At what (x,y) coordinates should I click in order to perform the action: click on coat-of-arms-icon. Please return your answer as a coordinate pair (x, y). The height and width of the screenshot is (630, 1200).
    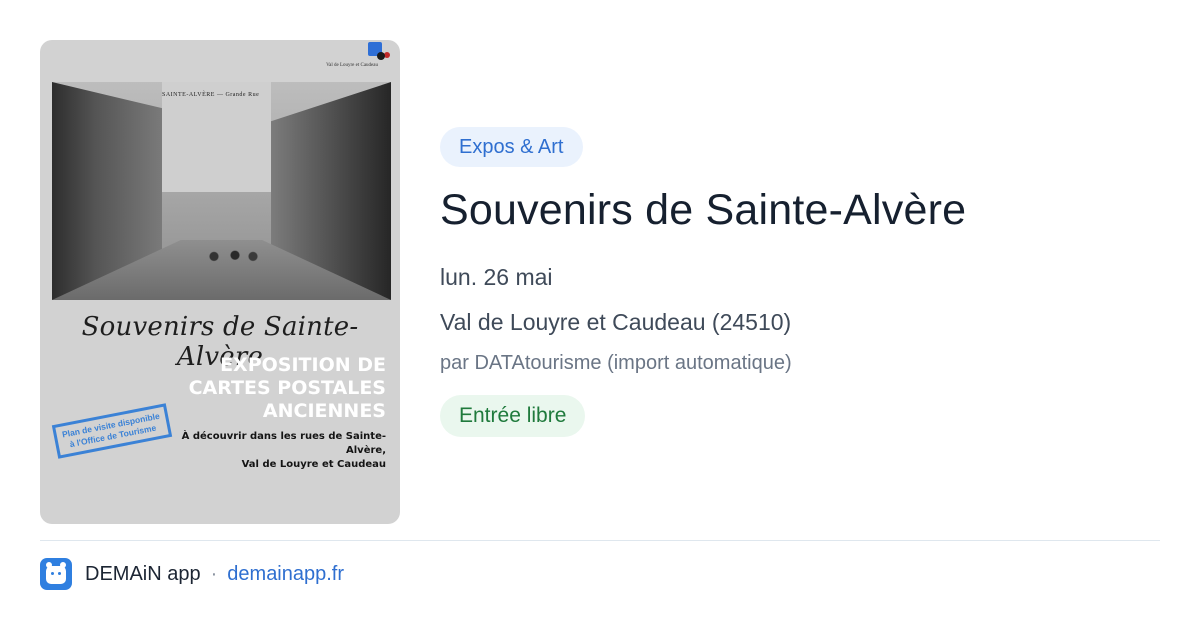
    Looking at the image, I should click on (379, 51).